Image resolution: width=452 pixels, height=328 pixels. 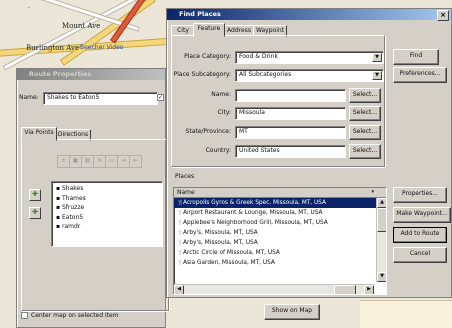 What do you see at coordinates (60, 74) in the screenshot?
I see `window-title: Route Properties` at bounding box center [60, 74].